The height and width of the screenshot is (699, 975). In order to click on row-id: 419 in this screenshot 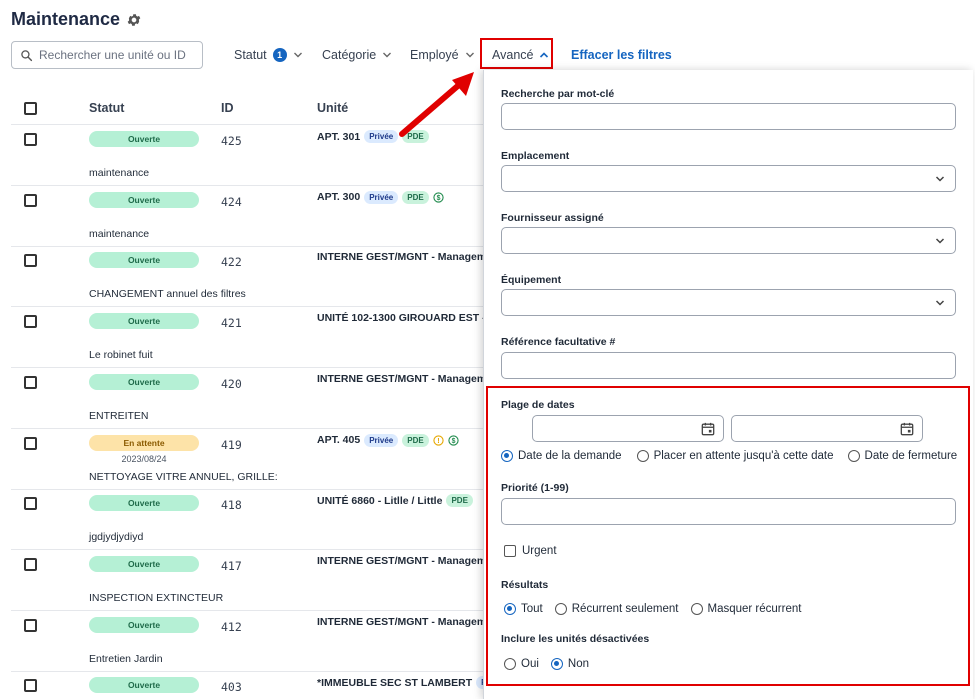, I will do `click(231, 444)`.